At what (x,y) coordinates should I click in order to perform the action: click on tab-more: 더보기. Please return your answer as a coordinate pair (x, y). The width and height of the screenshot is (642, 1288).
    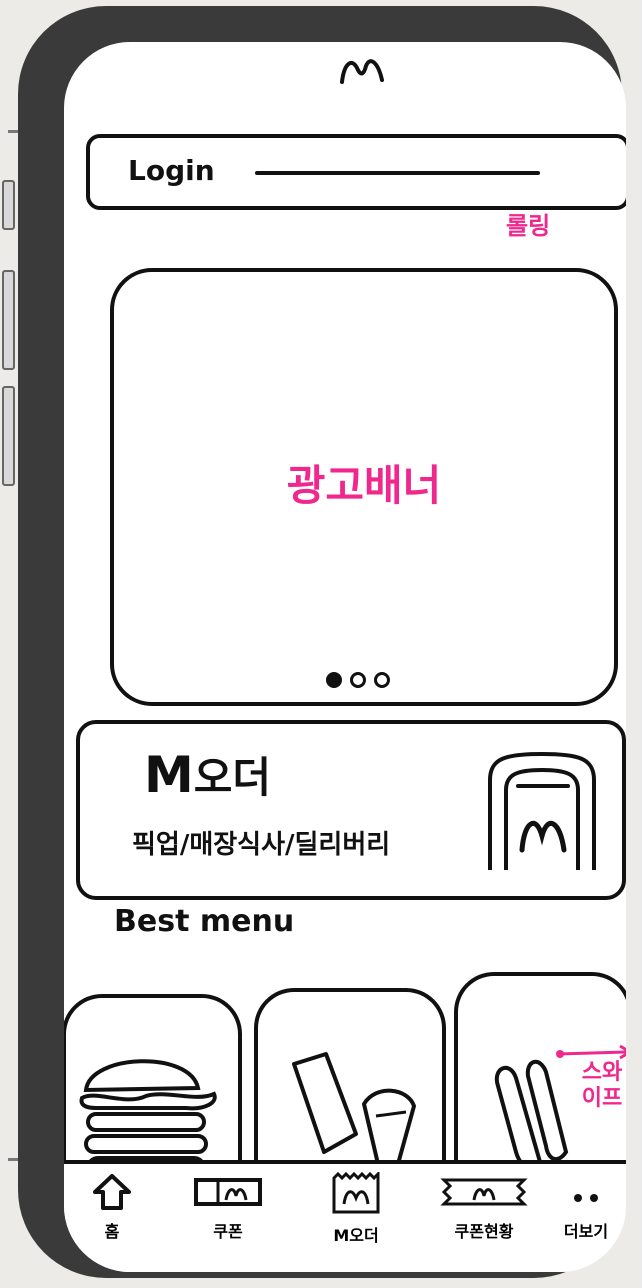
    Looking at the image, I should click on (586, 1207).